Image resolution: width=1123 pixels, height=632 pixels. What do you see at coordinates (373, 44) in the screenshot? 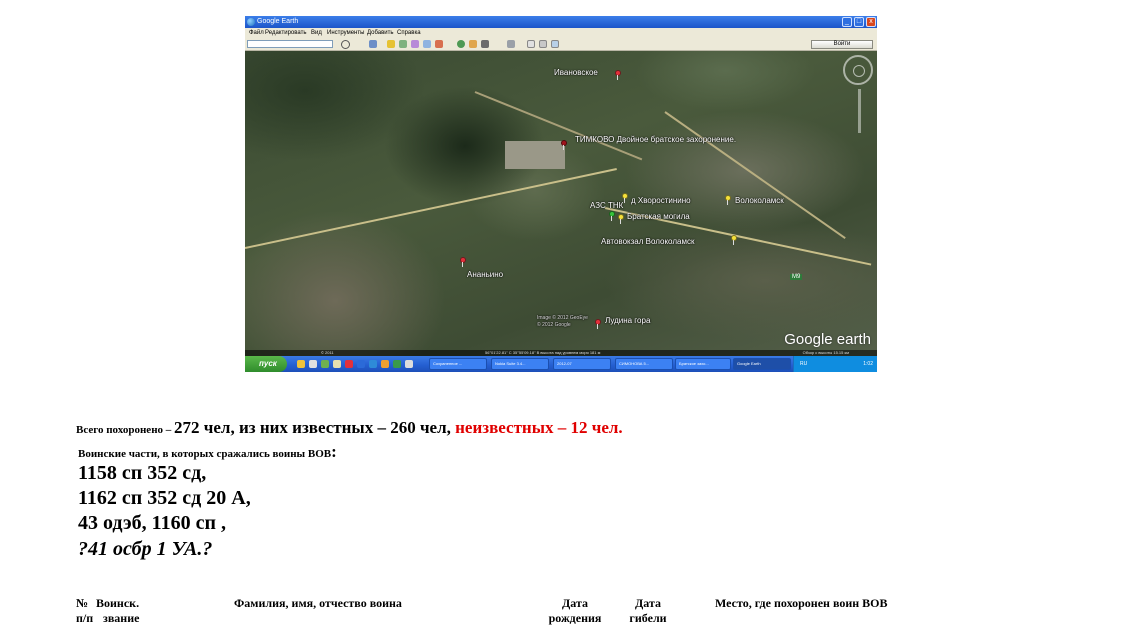
I see `sidebar-toggle-icon` at bounding box center [373, 44].